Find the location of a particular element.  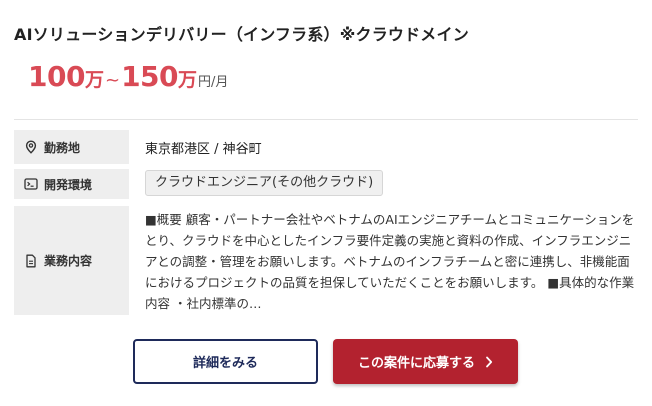

environment-label: 開発環境 is located at coordinates (68, 184).